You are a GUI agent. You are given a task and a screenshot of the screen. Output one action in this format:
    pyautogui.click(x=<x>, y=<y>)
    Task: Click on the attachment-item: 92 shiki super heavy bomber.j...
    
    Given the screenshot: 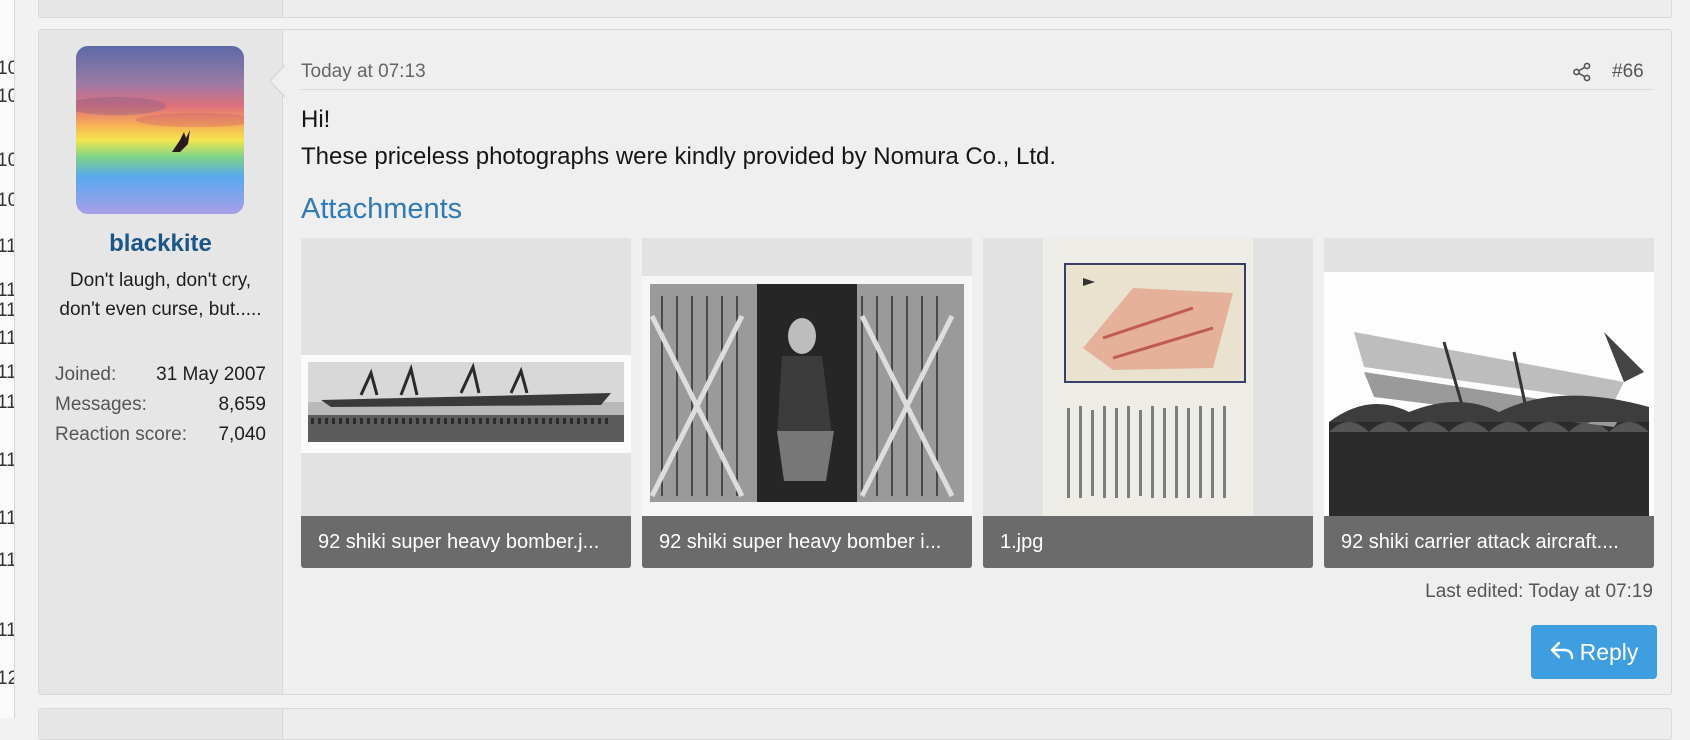 What is the action you would take?
    pyautogui.click(x=466, y=403)
    